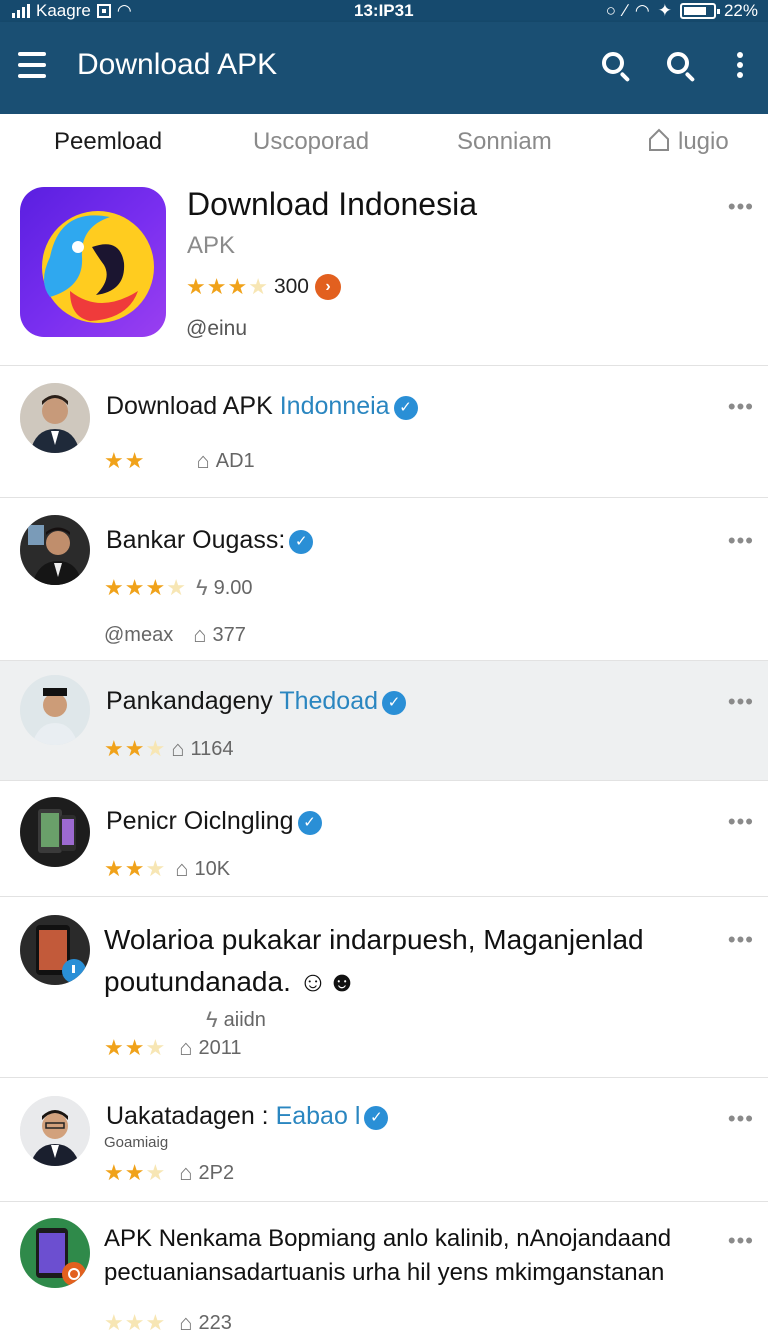  I want to click on item-title: Bankar Ougass: ✓, so click(210, 540).